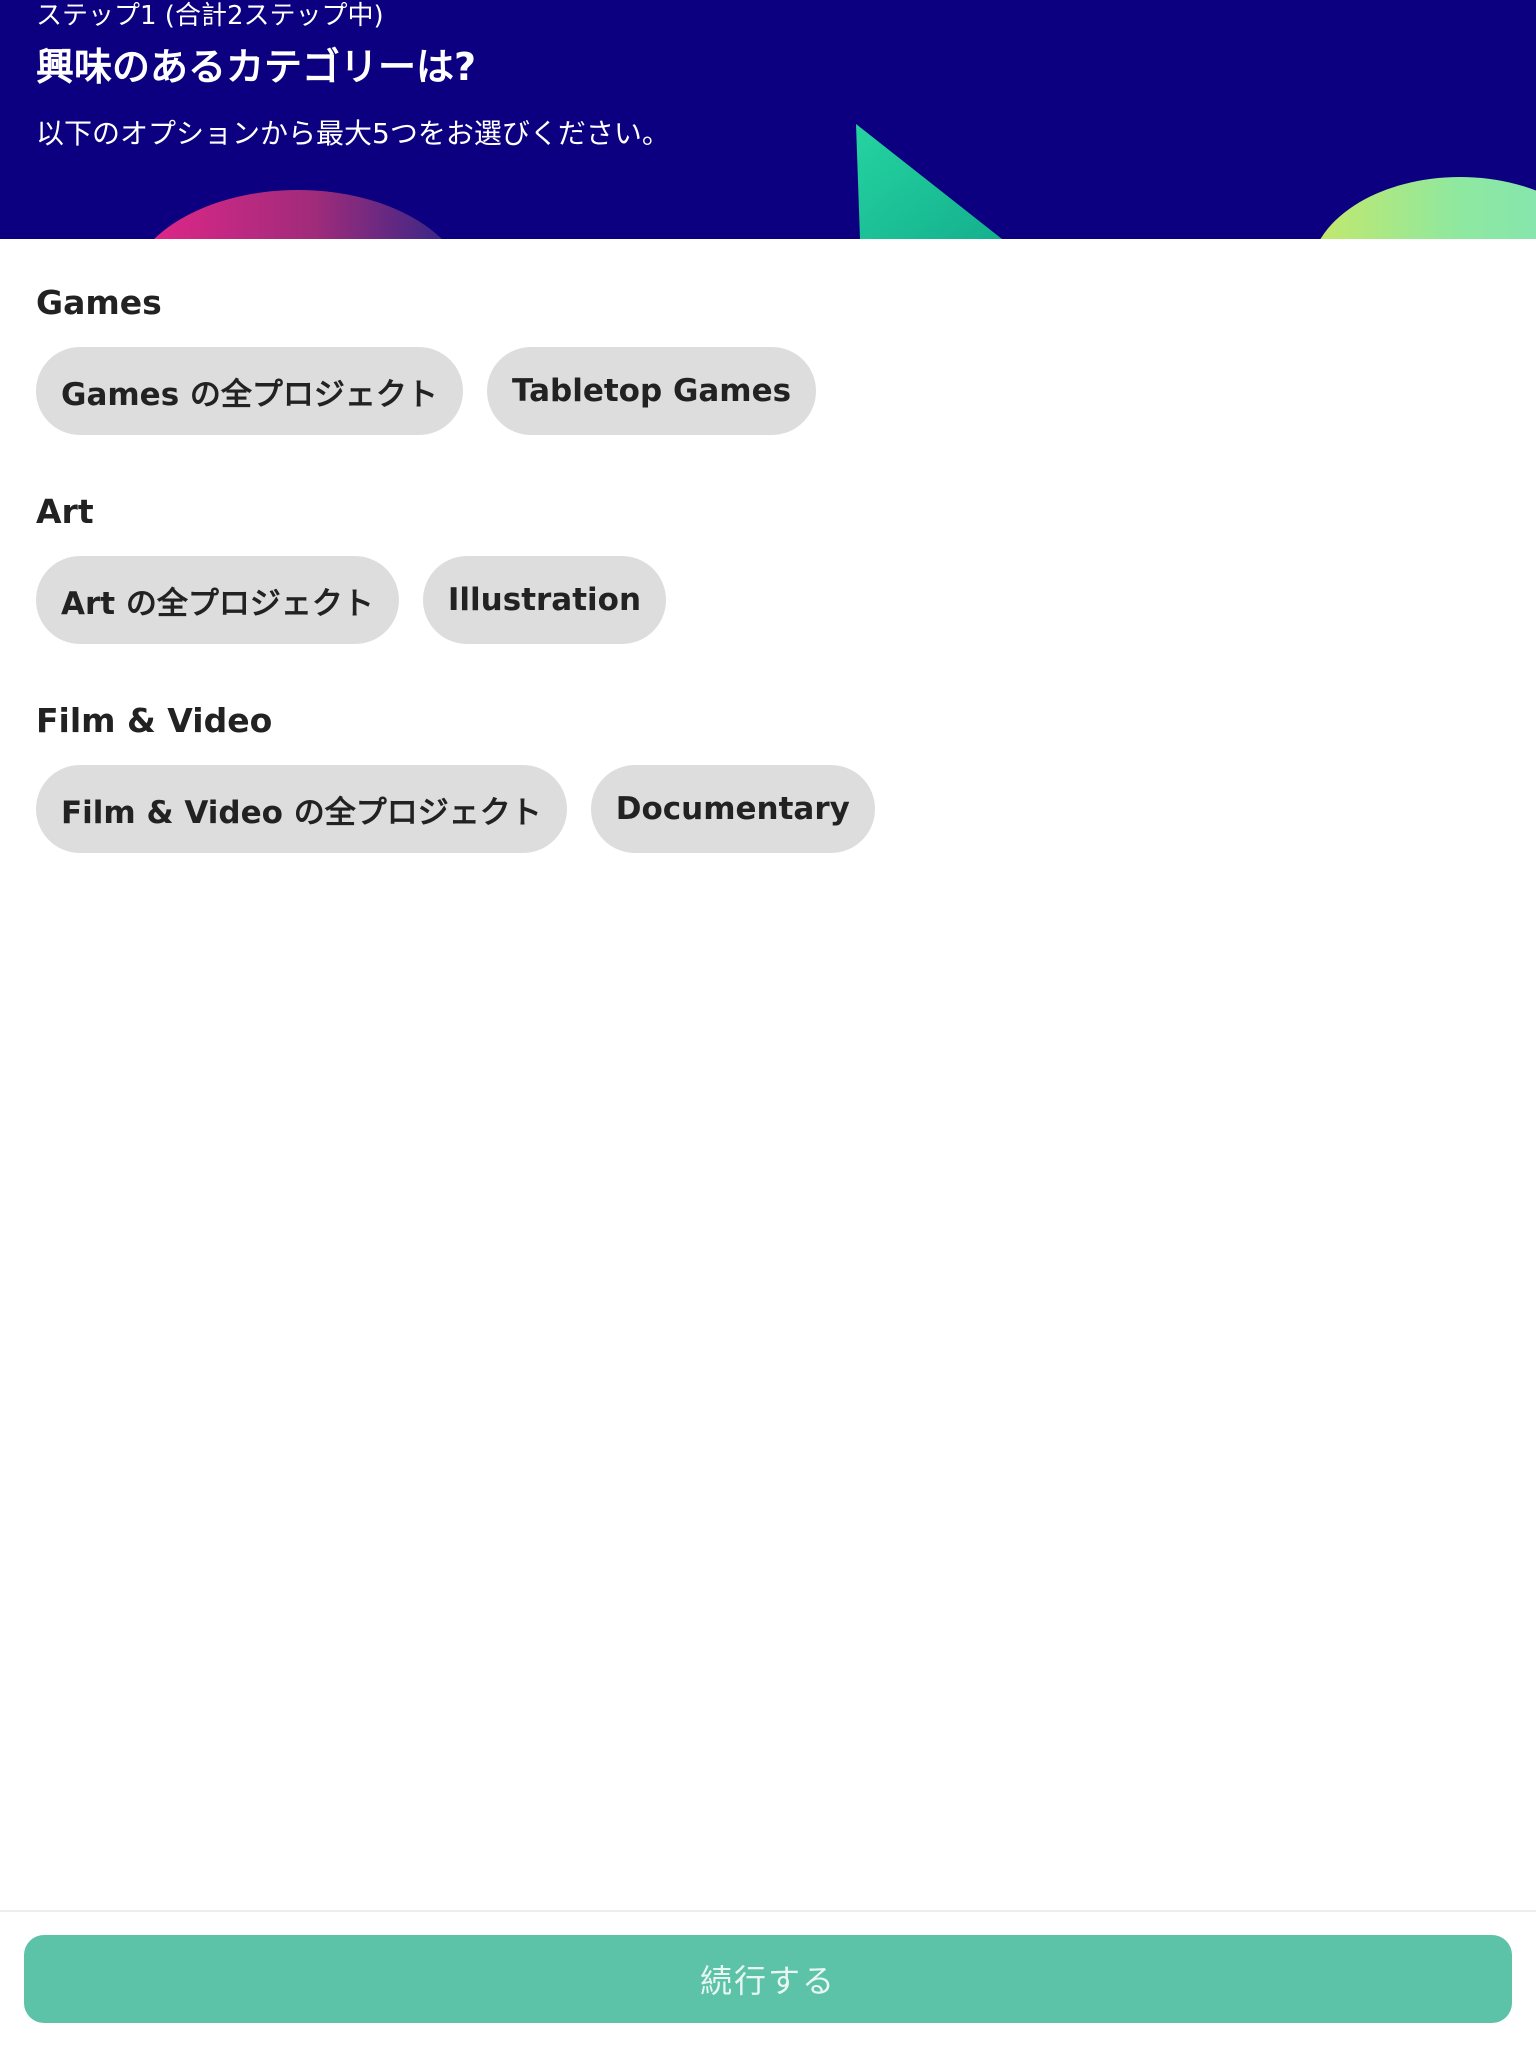  What do you see at coordinates (651, 391) in the screenshot?
I see `chip-tabletop-games: Tabletop Games` at bounding box center [651, 391].